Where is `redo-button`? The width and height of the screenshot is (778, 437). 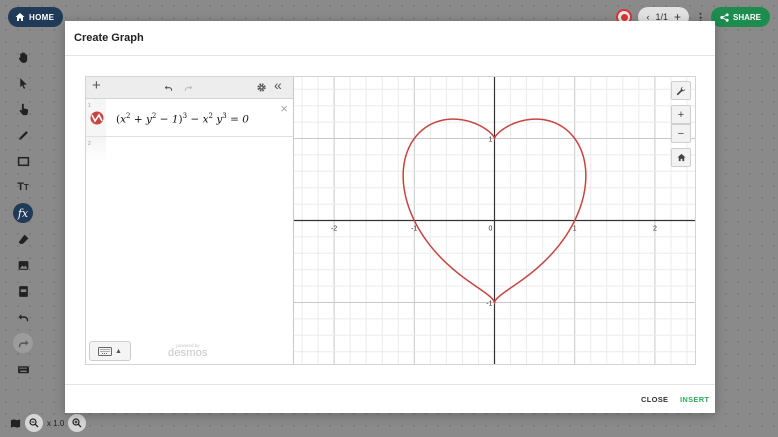
redo-button is located at coordinates (23, 343).